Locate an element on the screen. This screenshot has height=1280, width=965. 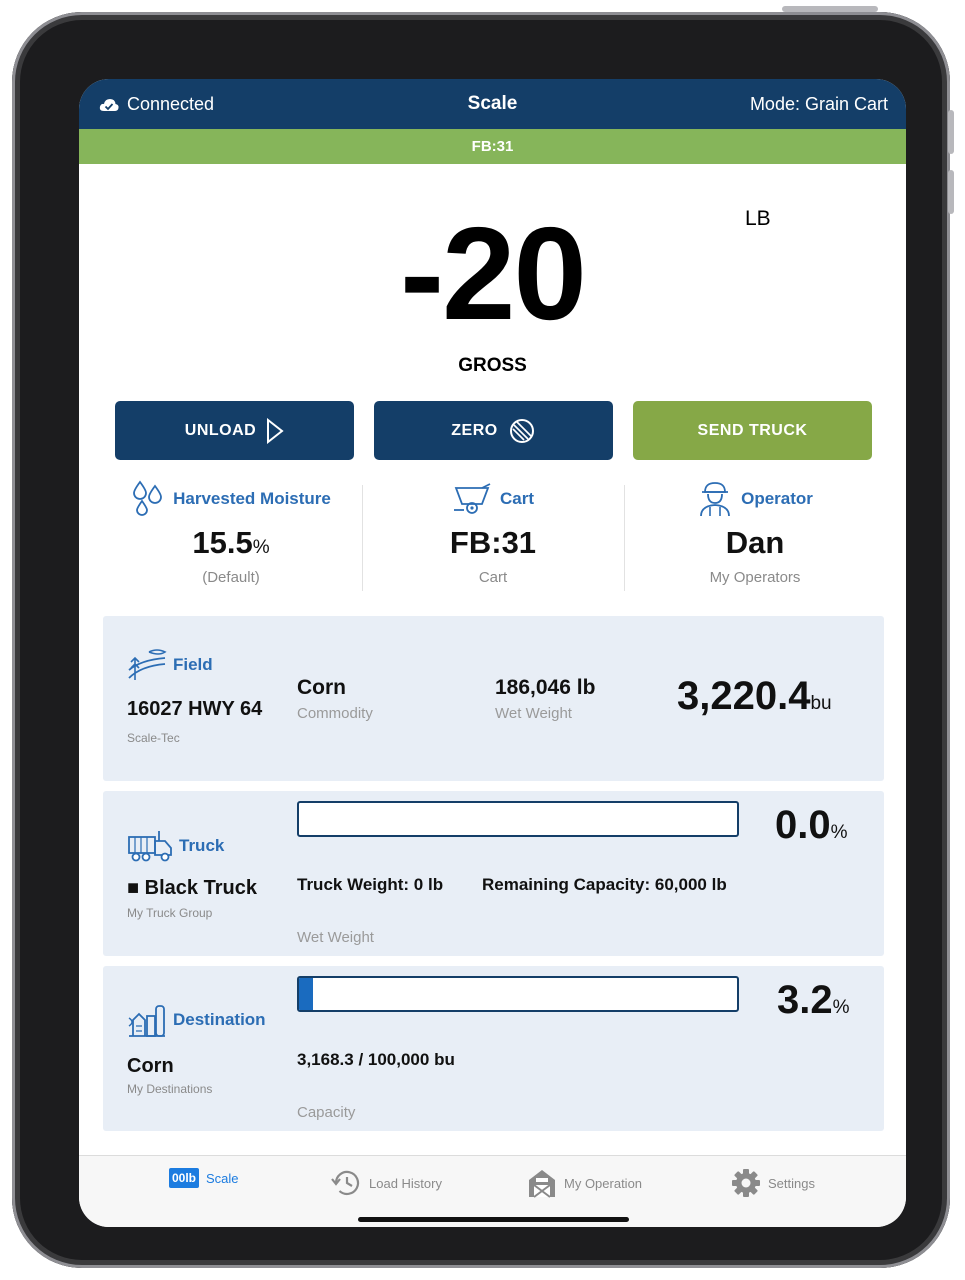
zero-button: ZERO is located at coordinates (493, 430).